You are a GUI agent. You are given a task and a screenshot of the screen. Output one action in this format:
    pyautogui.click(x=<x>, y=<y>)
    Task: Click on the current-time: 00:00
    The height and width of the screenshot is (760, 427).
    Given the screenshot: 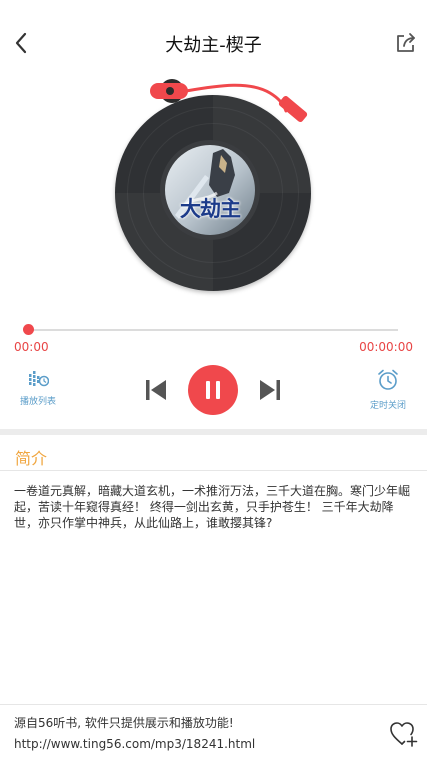 What is the action you would take?
    pyautogui.click(x=31, y=347)
    